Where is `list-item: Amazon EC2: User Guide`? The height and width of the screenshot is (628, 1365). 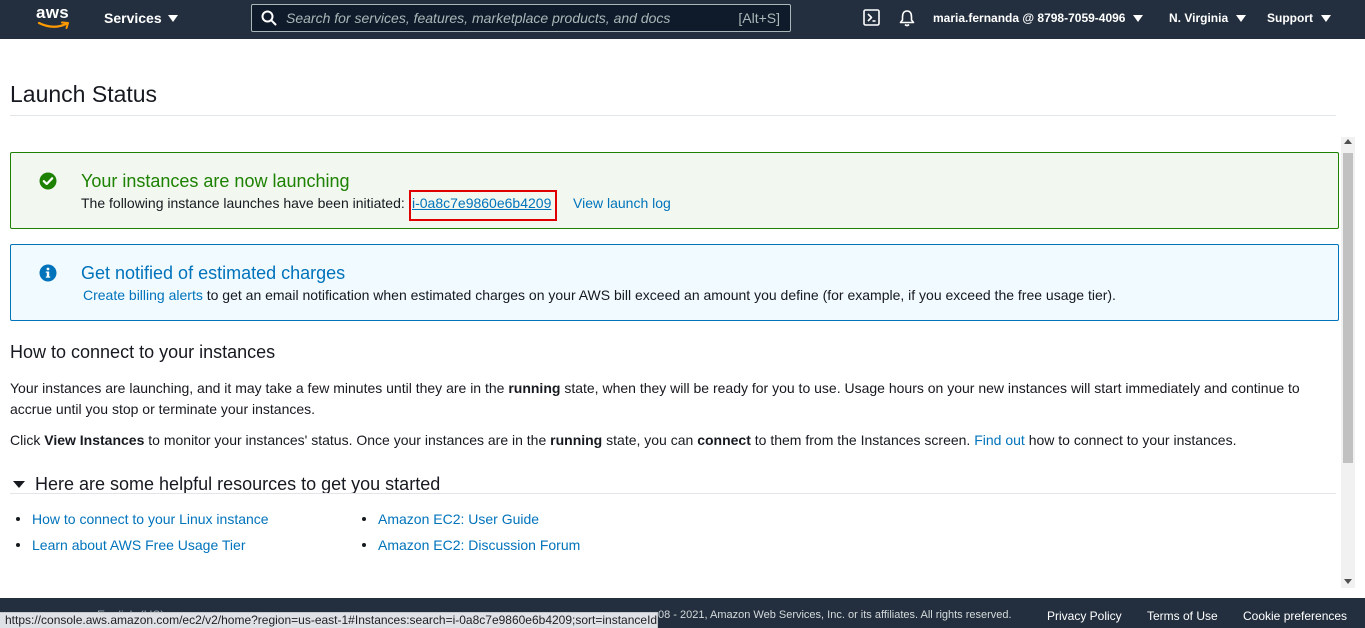 list-item: Amazon EC2: User Guide is located at coordinates (468, 524).